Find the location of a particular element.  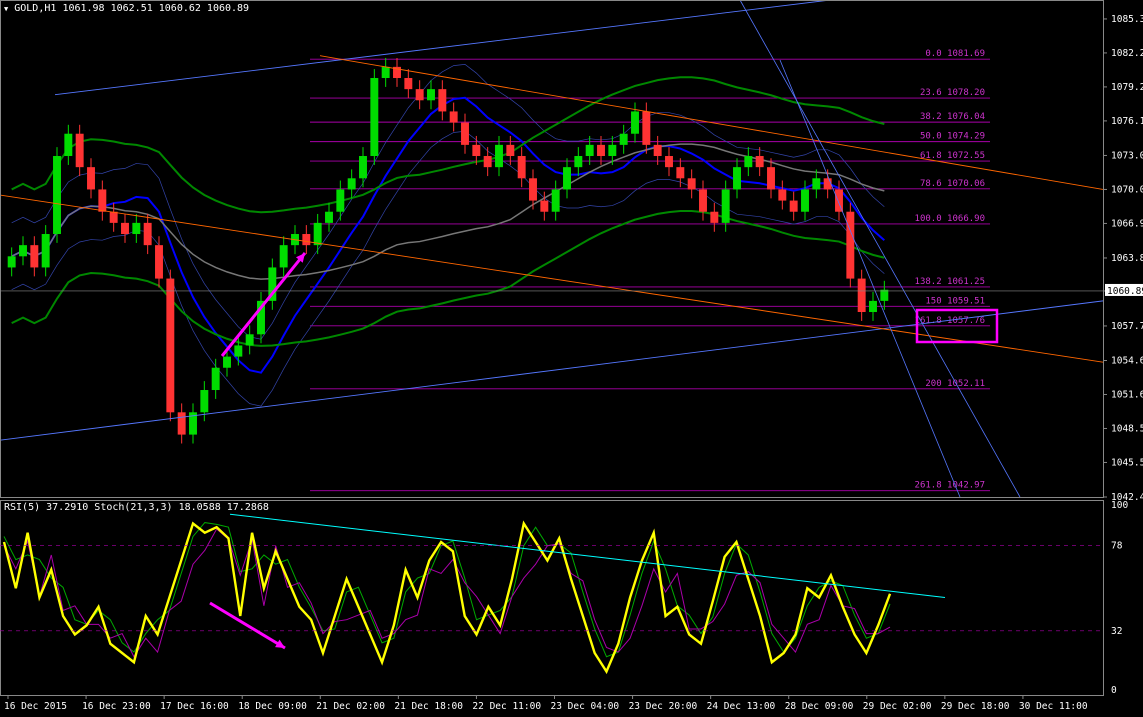

fib-level-label: 78.6 1070.06 is located at coordinates (952, 184).